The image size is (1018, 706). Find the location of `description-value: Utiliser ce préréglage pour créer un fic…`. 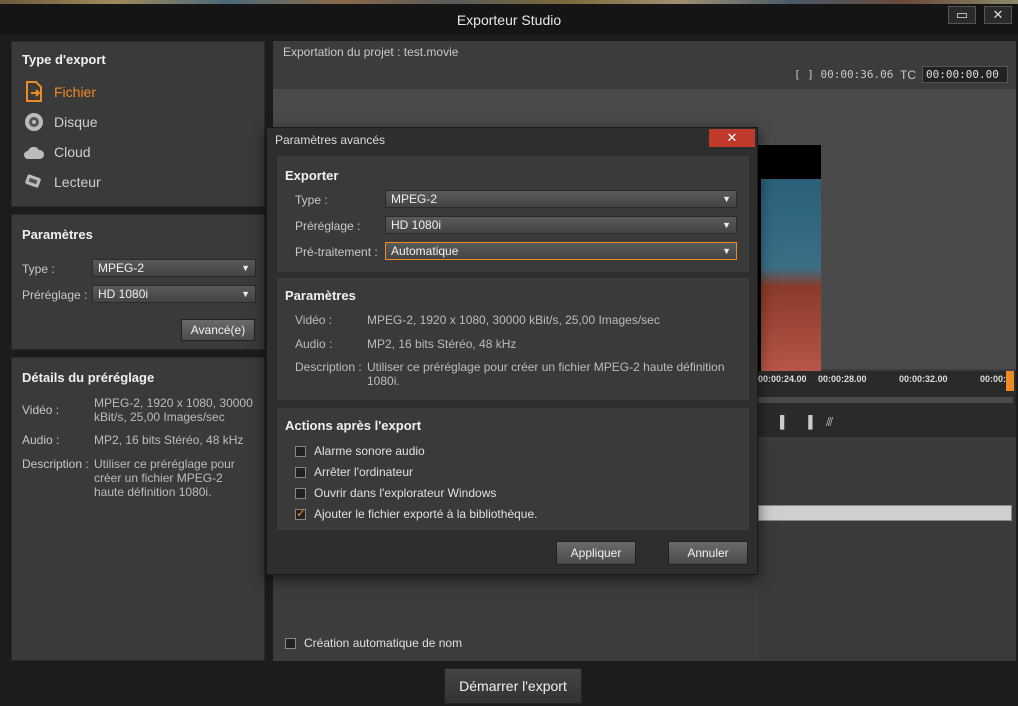

description-value: Utiliser ce préréglage pour créer un fic… is located at coordinates (164, 478).